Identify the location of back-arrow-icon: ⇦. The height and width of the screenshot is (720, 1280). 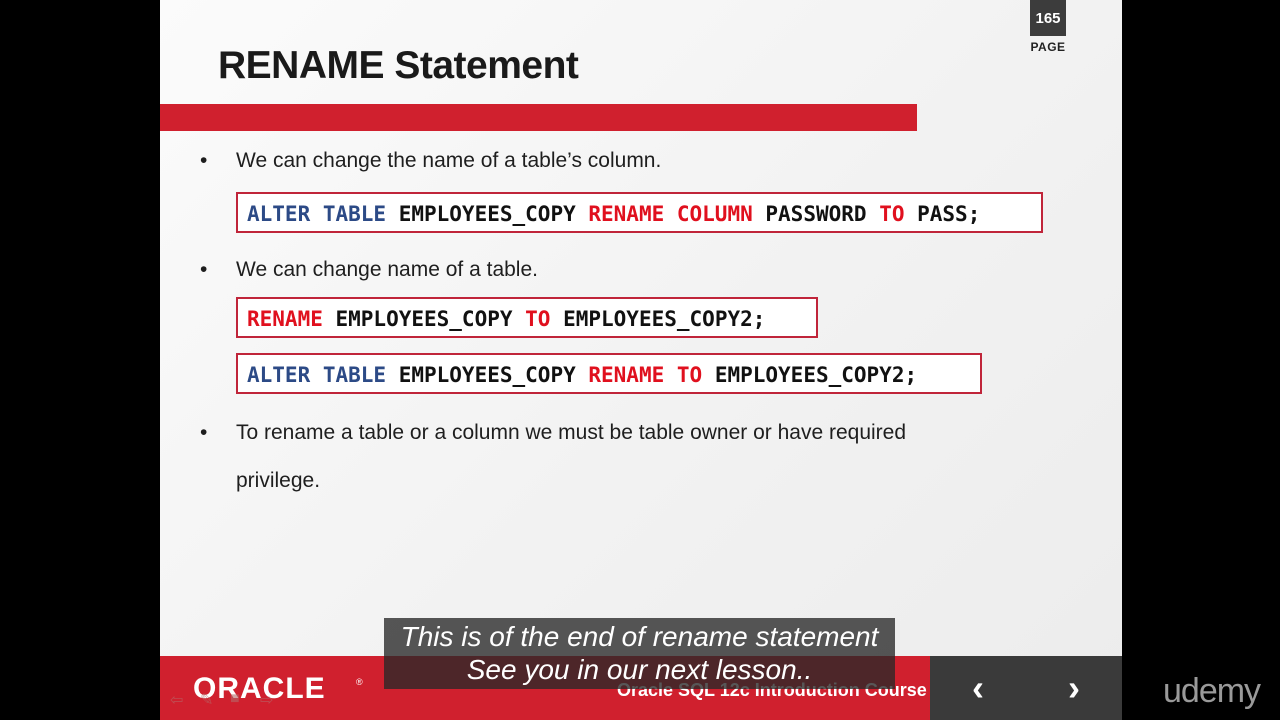
(176, 700).